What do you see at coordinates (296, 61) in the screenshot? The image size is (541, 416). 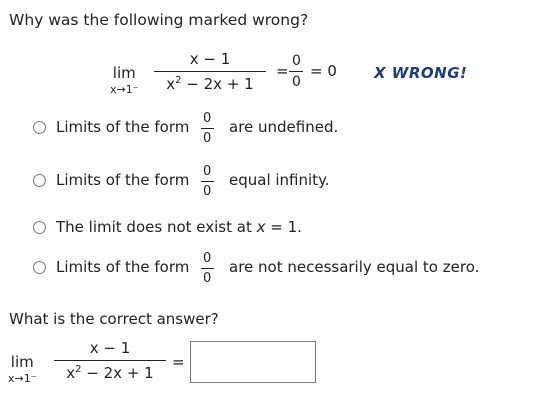 I see `result-numerator: 0` at bounding box center [296, 61].